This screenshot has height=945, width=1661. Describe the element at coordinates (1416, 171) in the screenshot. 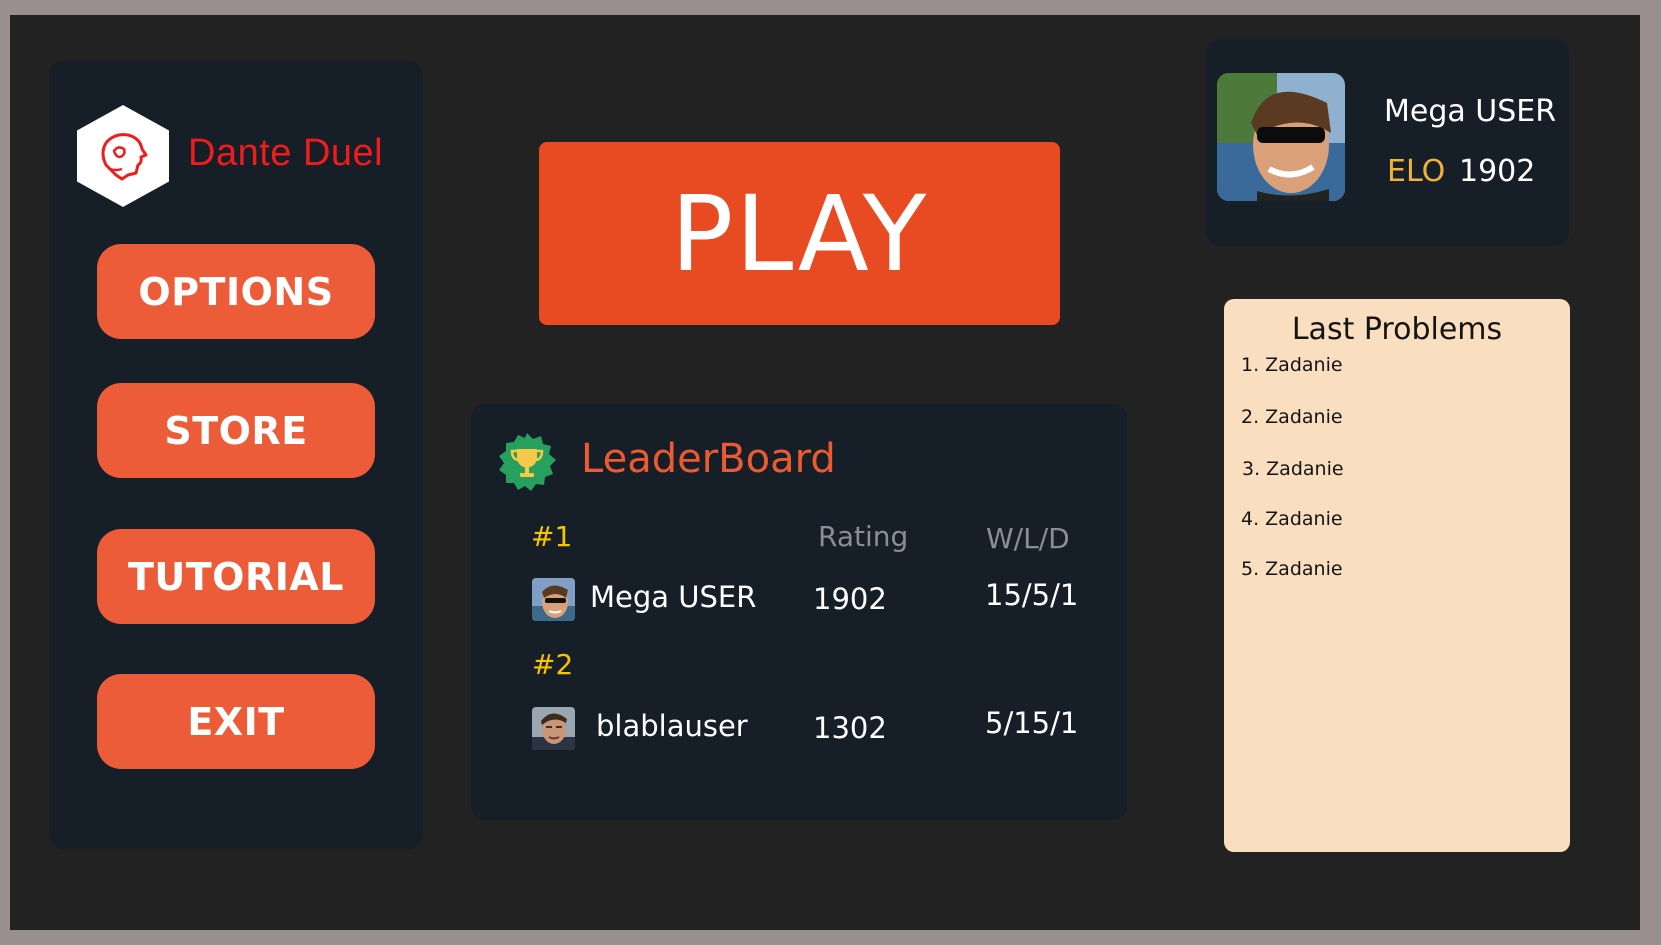

I see `elo-label: ELO` at that location.